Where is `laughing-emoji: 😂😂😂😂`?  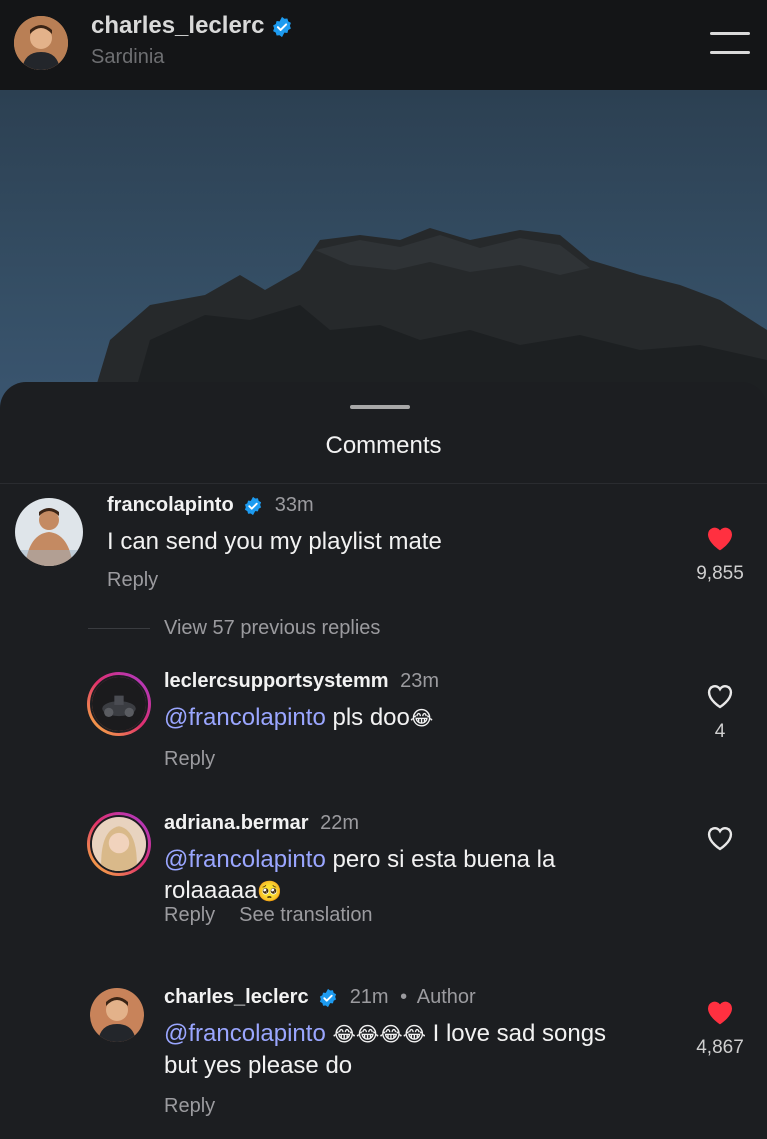
laughing-emoji: 😂😂😂😂 is located at coordinates (379, 1034).